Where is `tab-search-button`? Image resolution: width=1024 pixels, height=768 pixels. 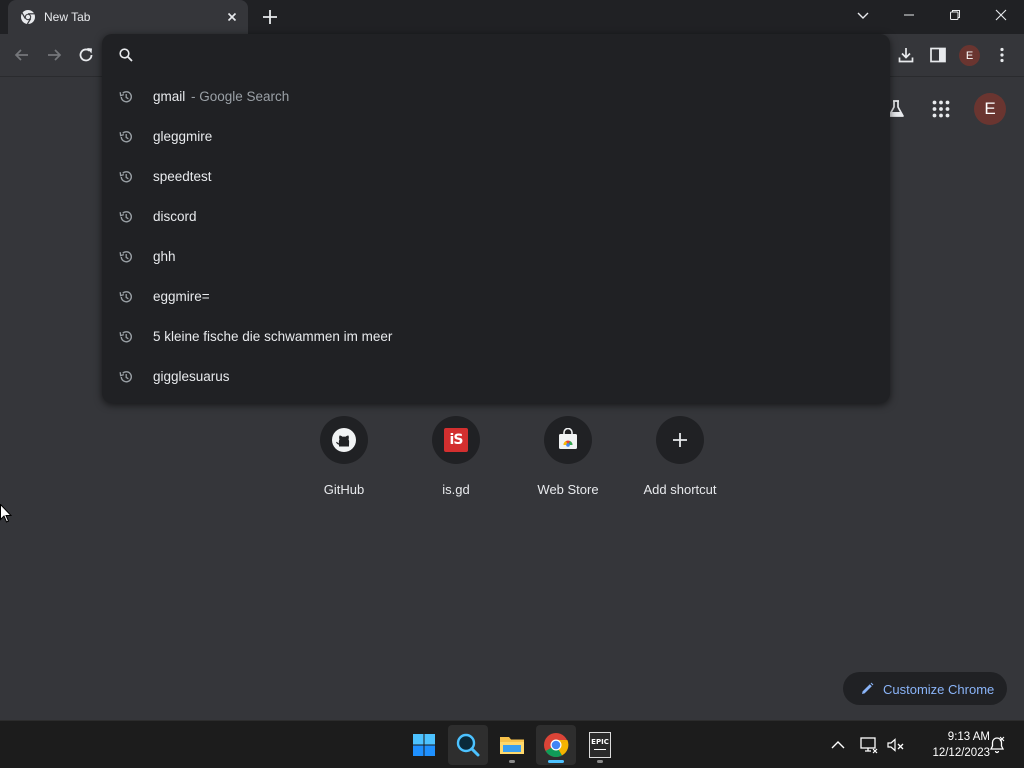
tab-search-button is located at coordinates (863, 15).